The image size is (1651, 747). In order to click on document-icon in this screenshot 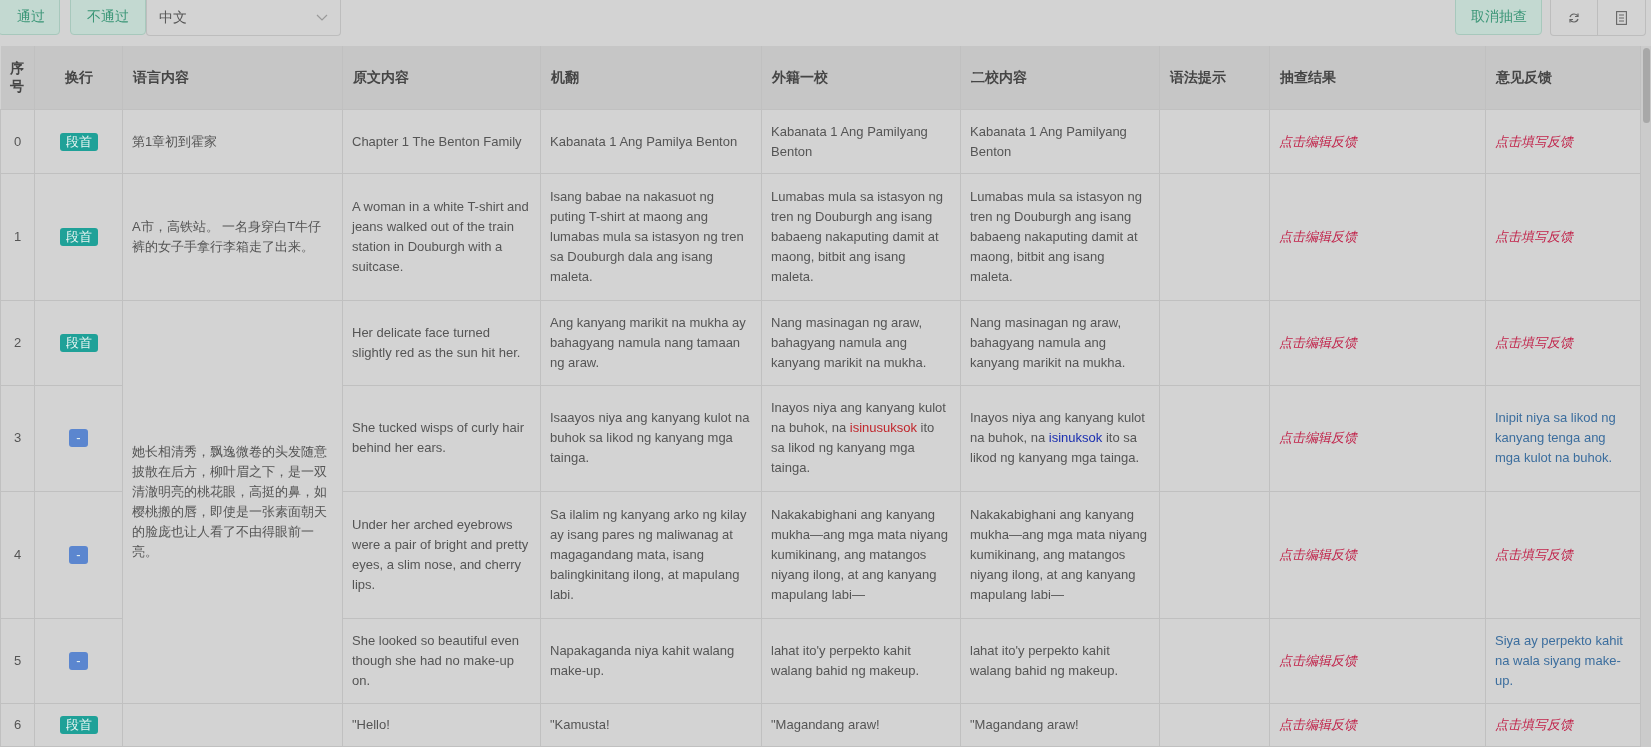, I will do `click(1621, 17)`.